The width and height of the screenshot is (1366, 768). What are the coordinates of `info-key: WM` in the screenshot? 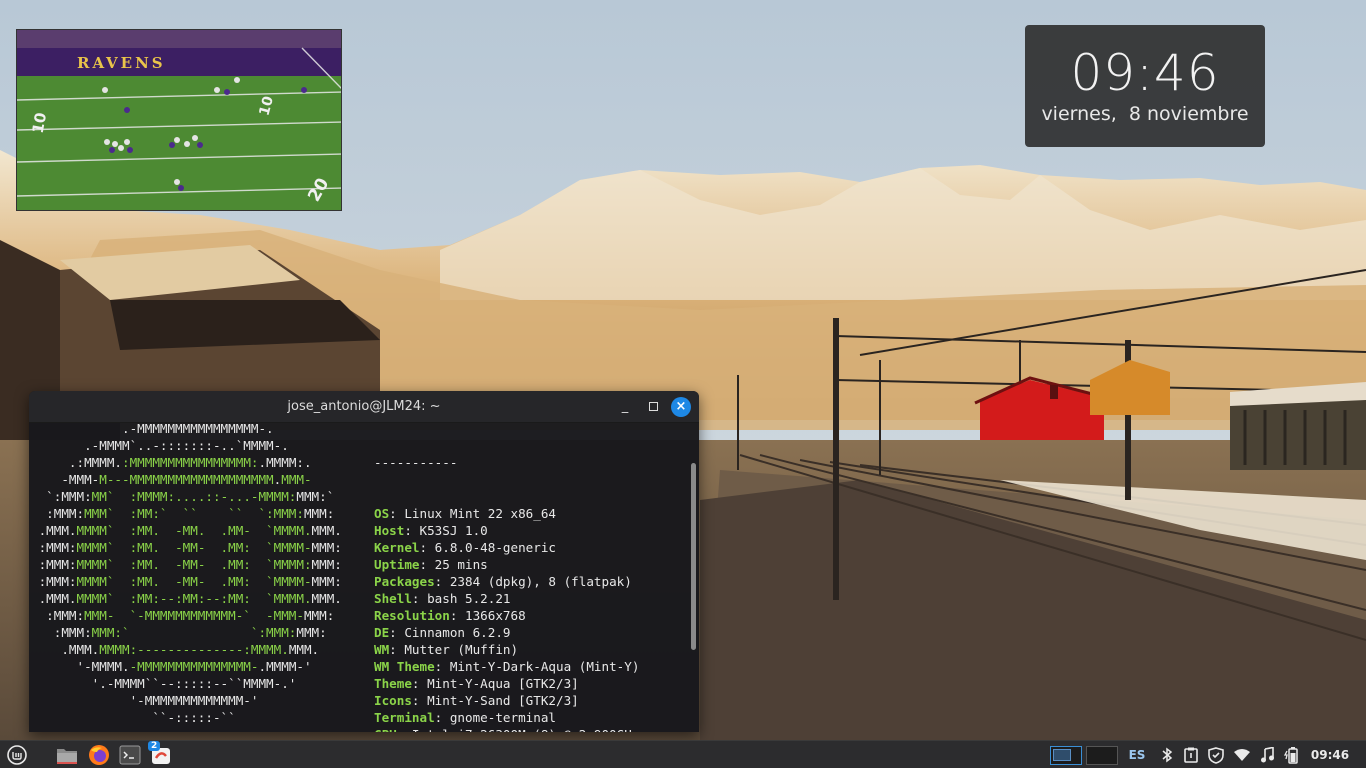 It's located at (382, 649).